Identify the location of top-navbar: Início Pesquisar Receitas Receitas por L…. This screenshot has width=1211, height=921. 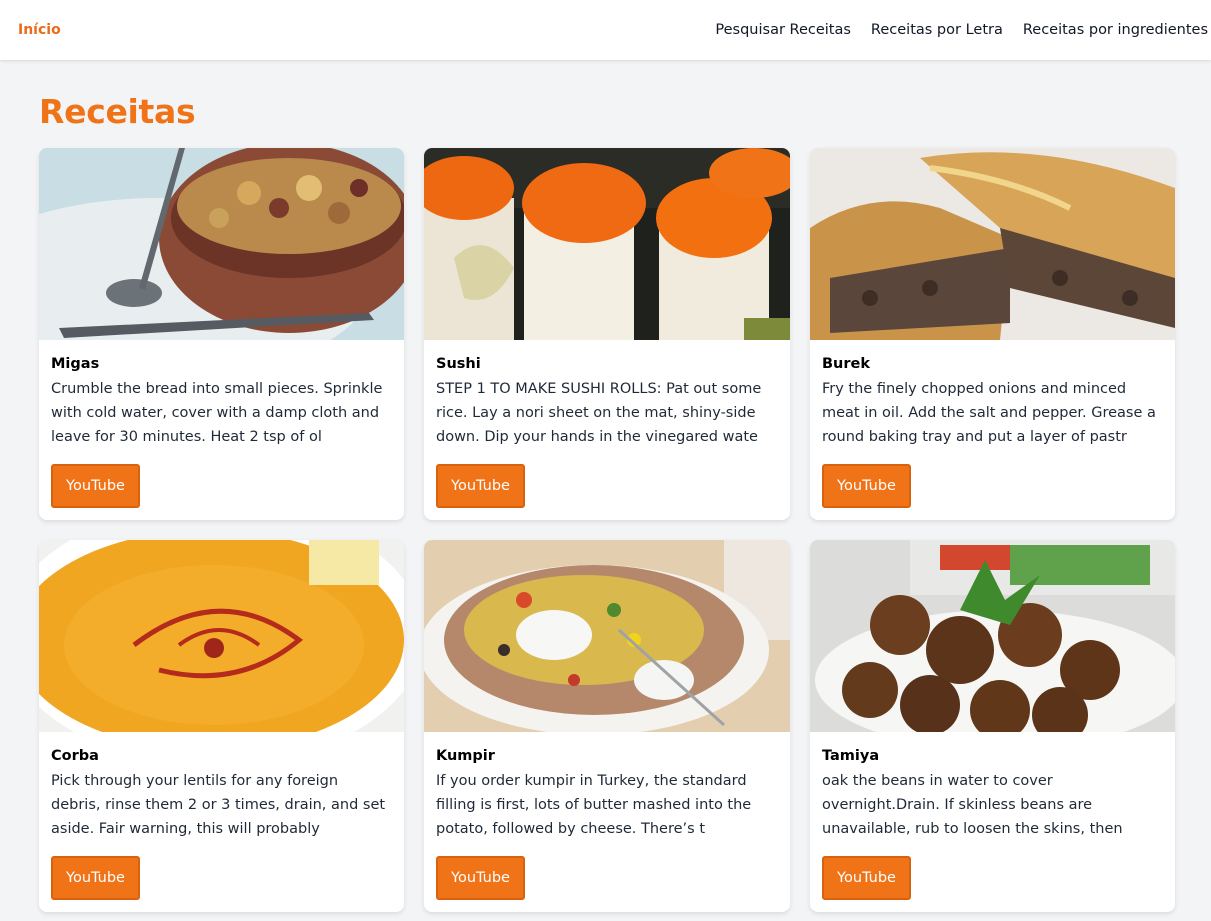
(605, 30).